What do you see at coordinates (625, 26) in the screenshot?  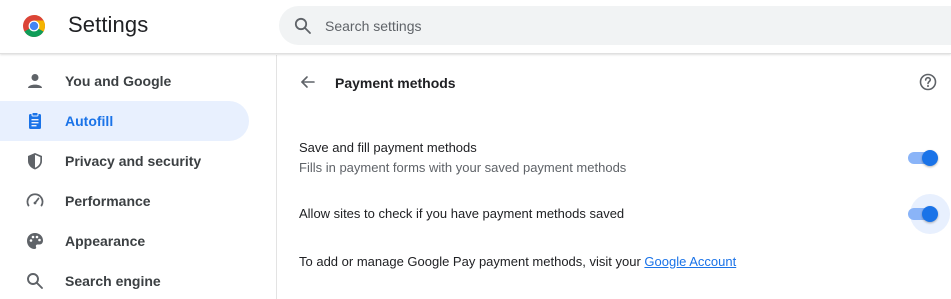 I see `search-input` at bounding box center [625, 26].